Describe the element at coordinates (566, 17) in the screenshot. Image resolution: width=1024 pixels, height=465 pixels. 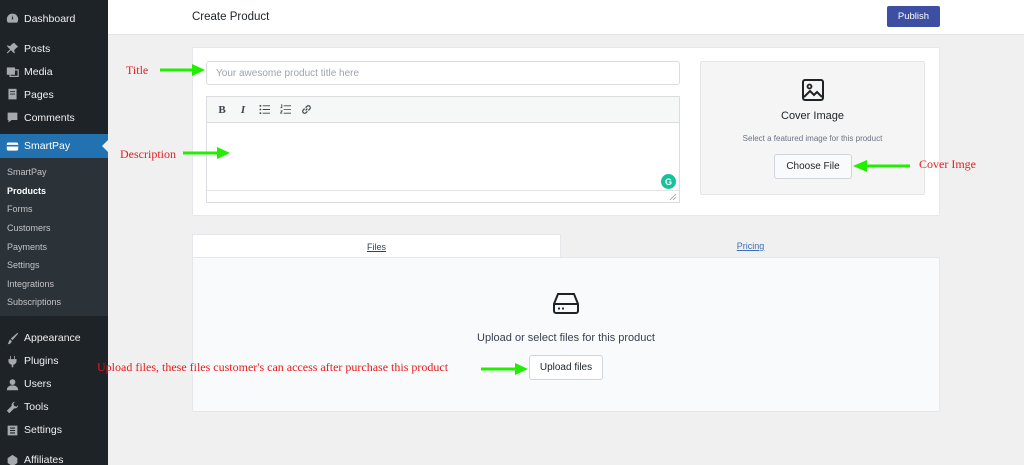
I see `page-header: Create Product Publish` at that location.